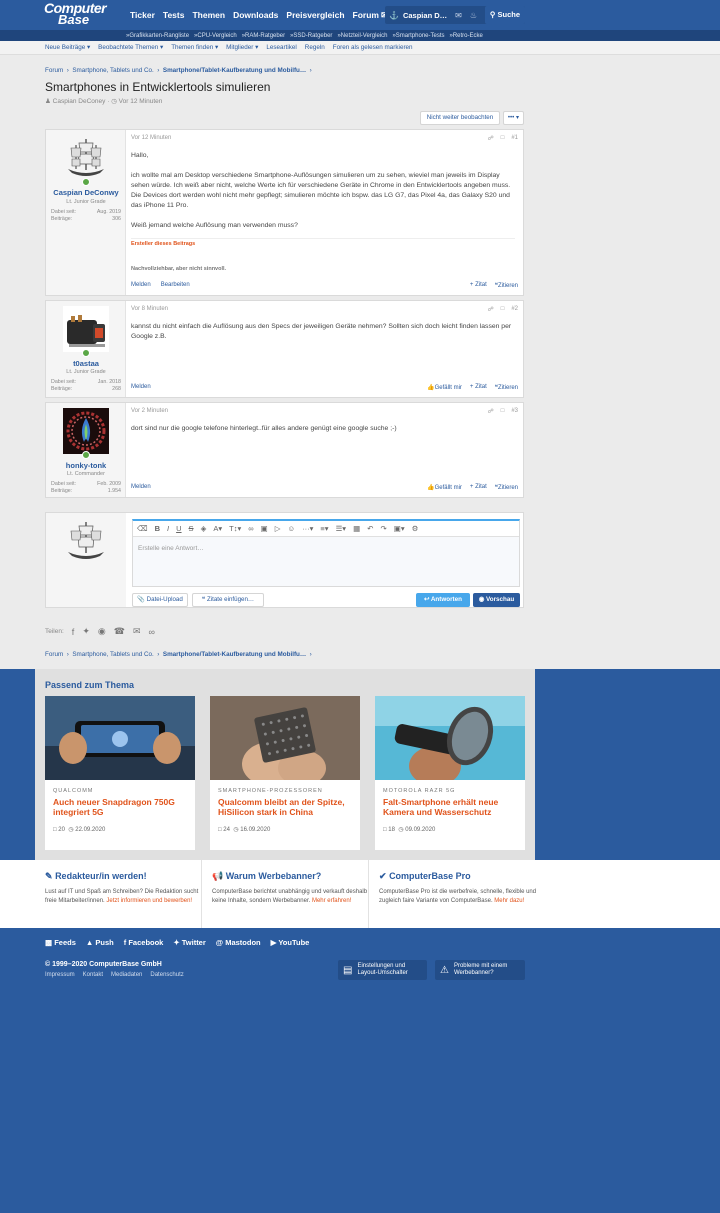  What do you see at coordinates (168, 528) in the screenshot?
I see `italic-icon: I` at bounding box center [168, 528].